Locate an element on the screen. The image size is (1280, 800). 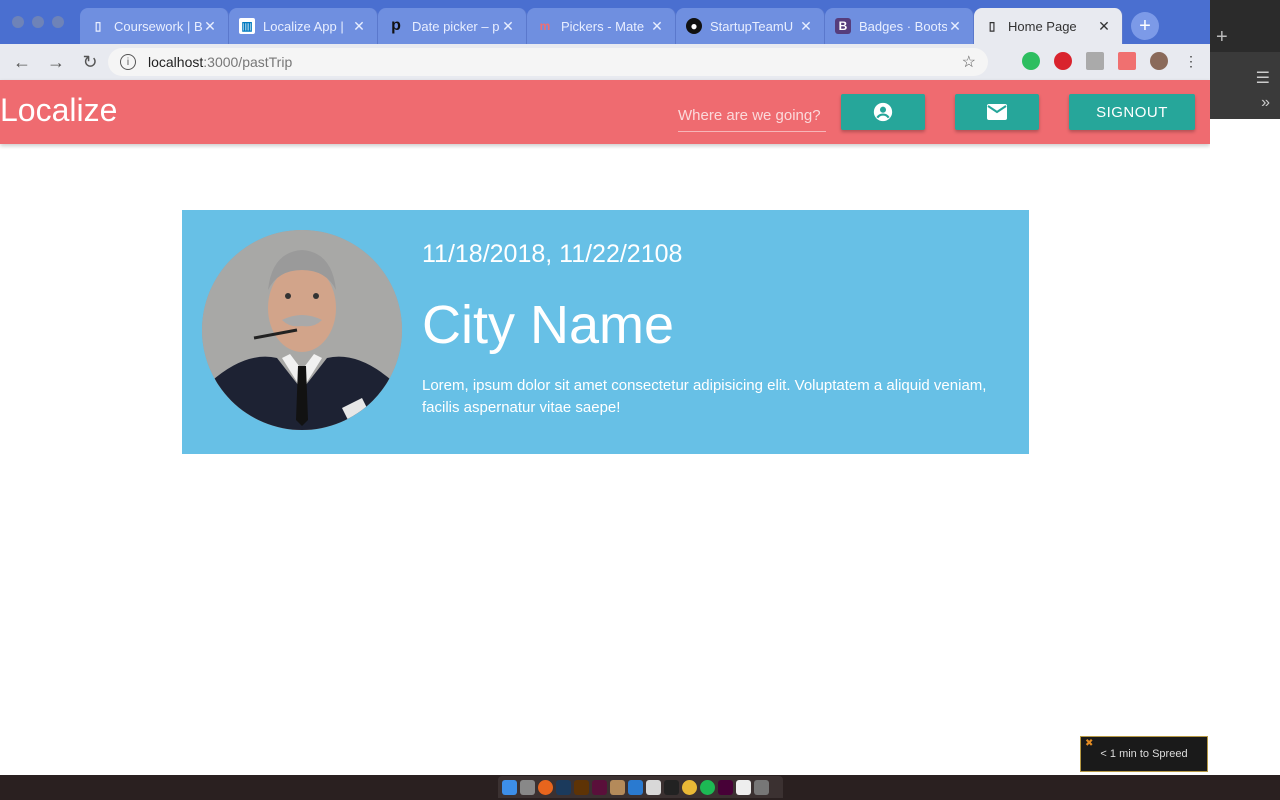
vscode-icon is located at coordinates (635, 787).